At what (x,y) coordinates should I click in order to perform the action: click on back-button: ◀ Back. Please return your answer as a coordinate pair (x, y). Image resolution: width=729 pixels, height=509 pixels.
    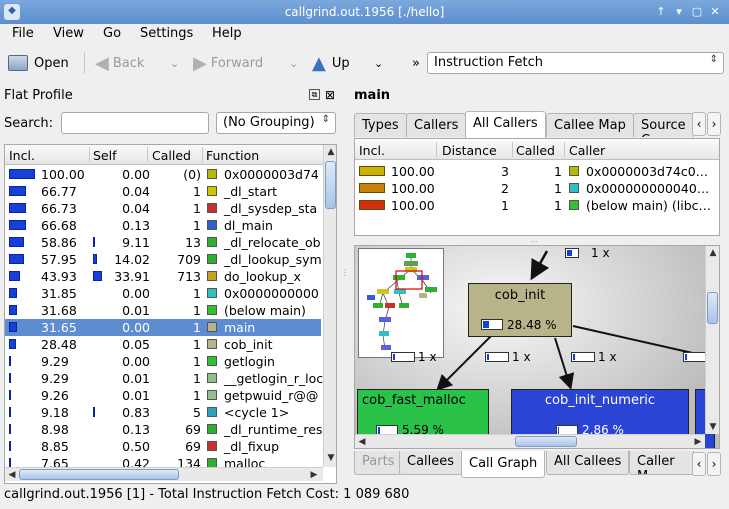
    Looking at the image, I should click on (119, 63).